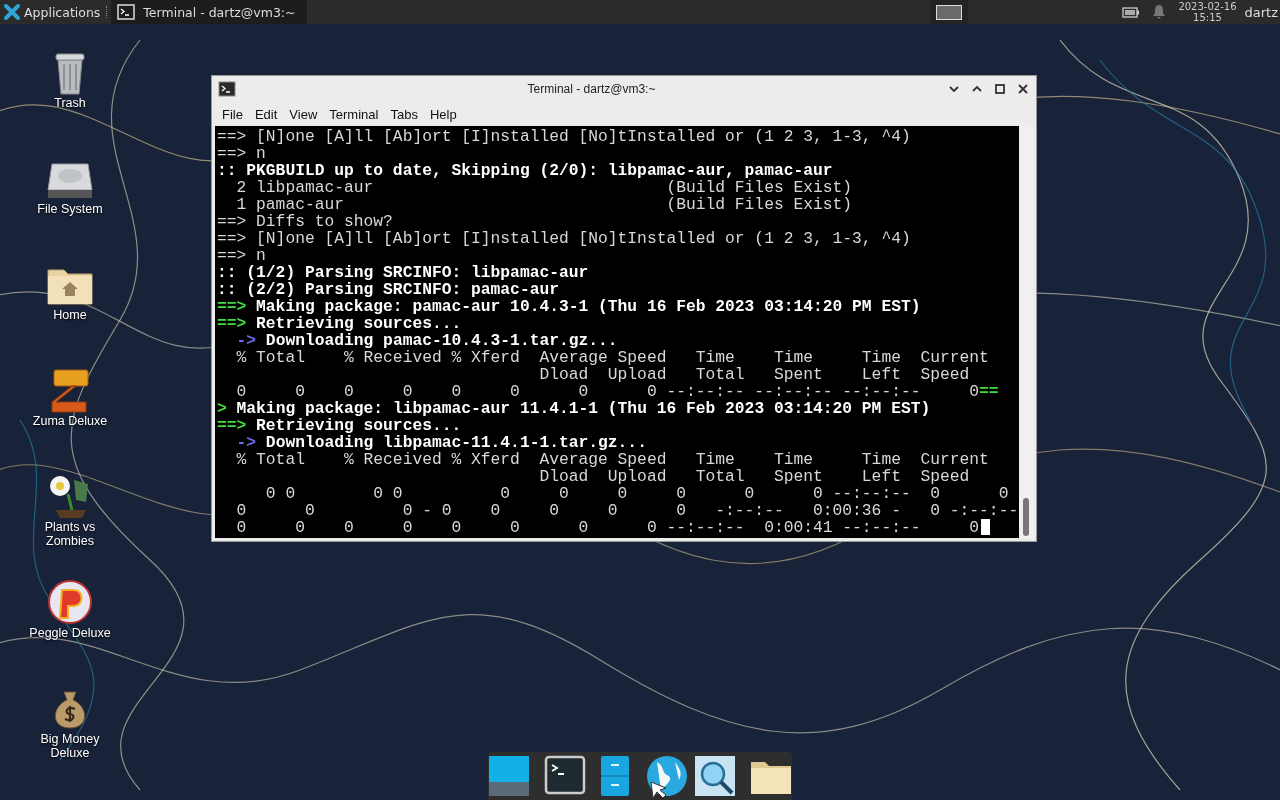 The image size is (1280, 800). Describe the element at coordinates (1026, 332) in the screenshot. I see `scrollbar` at that location.